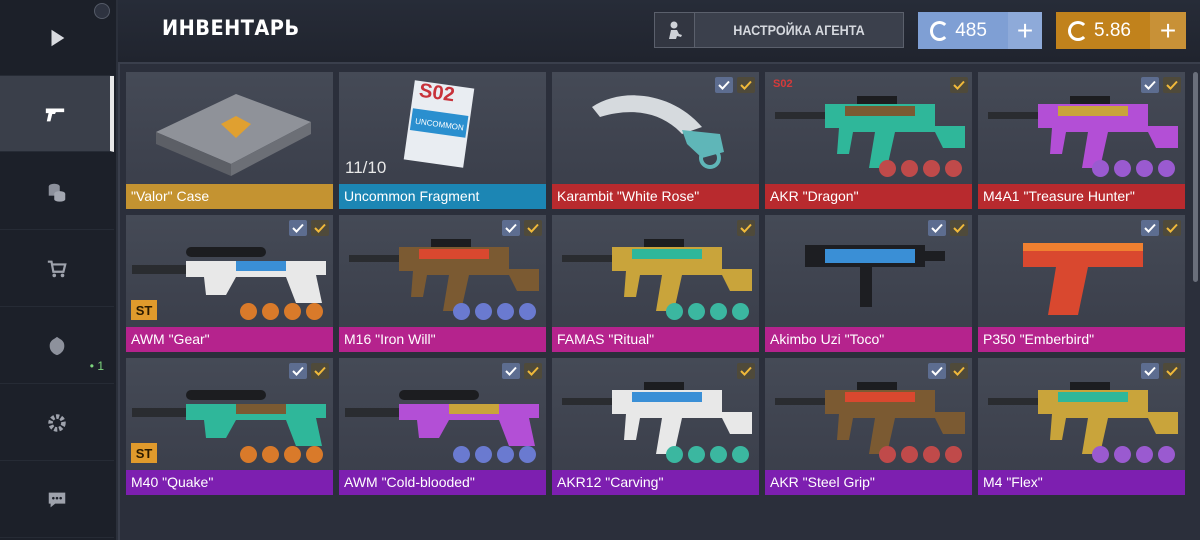  What do you see at coordinates (229, 283) in the screenshot?
I see `inventory-item-card: ST AWM "Gear"` at bounding box center [229, 283].